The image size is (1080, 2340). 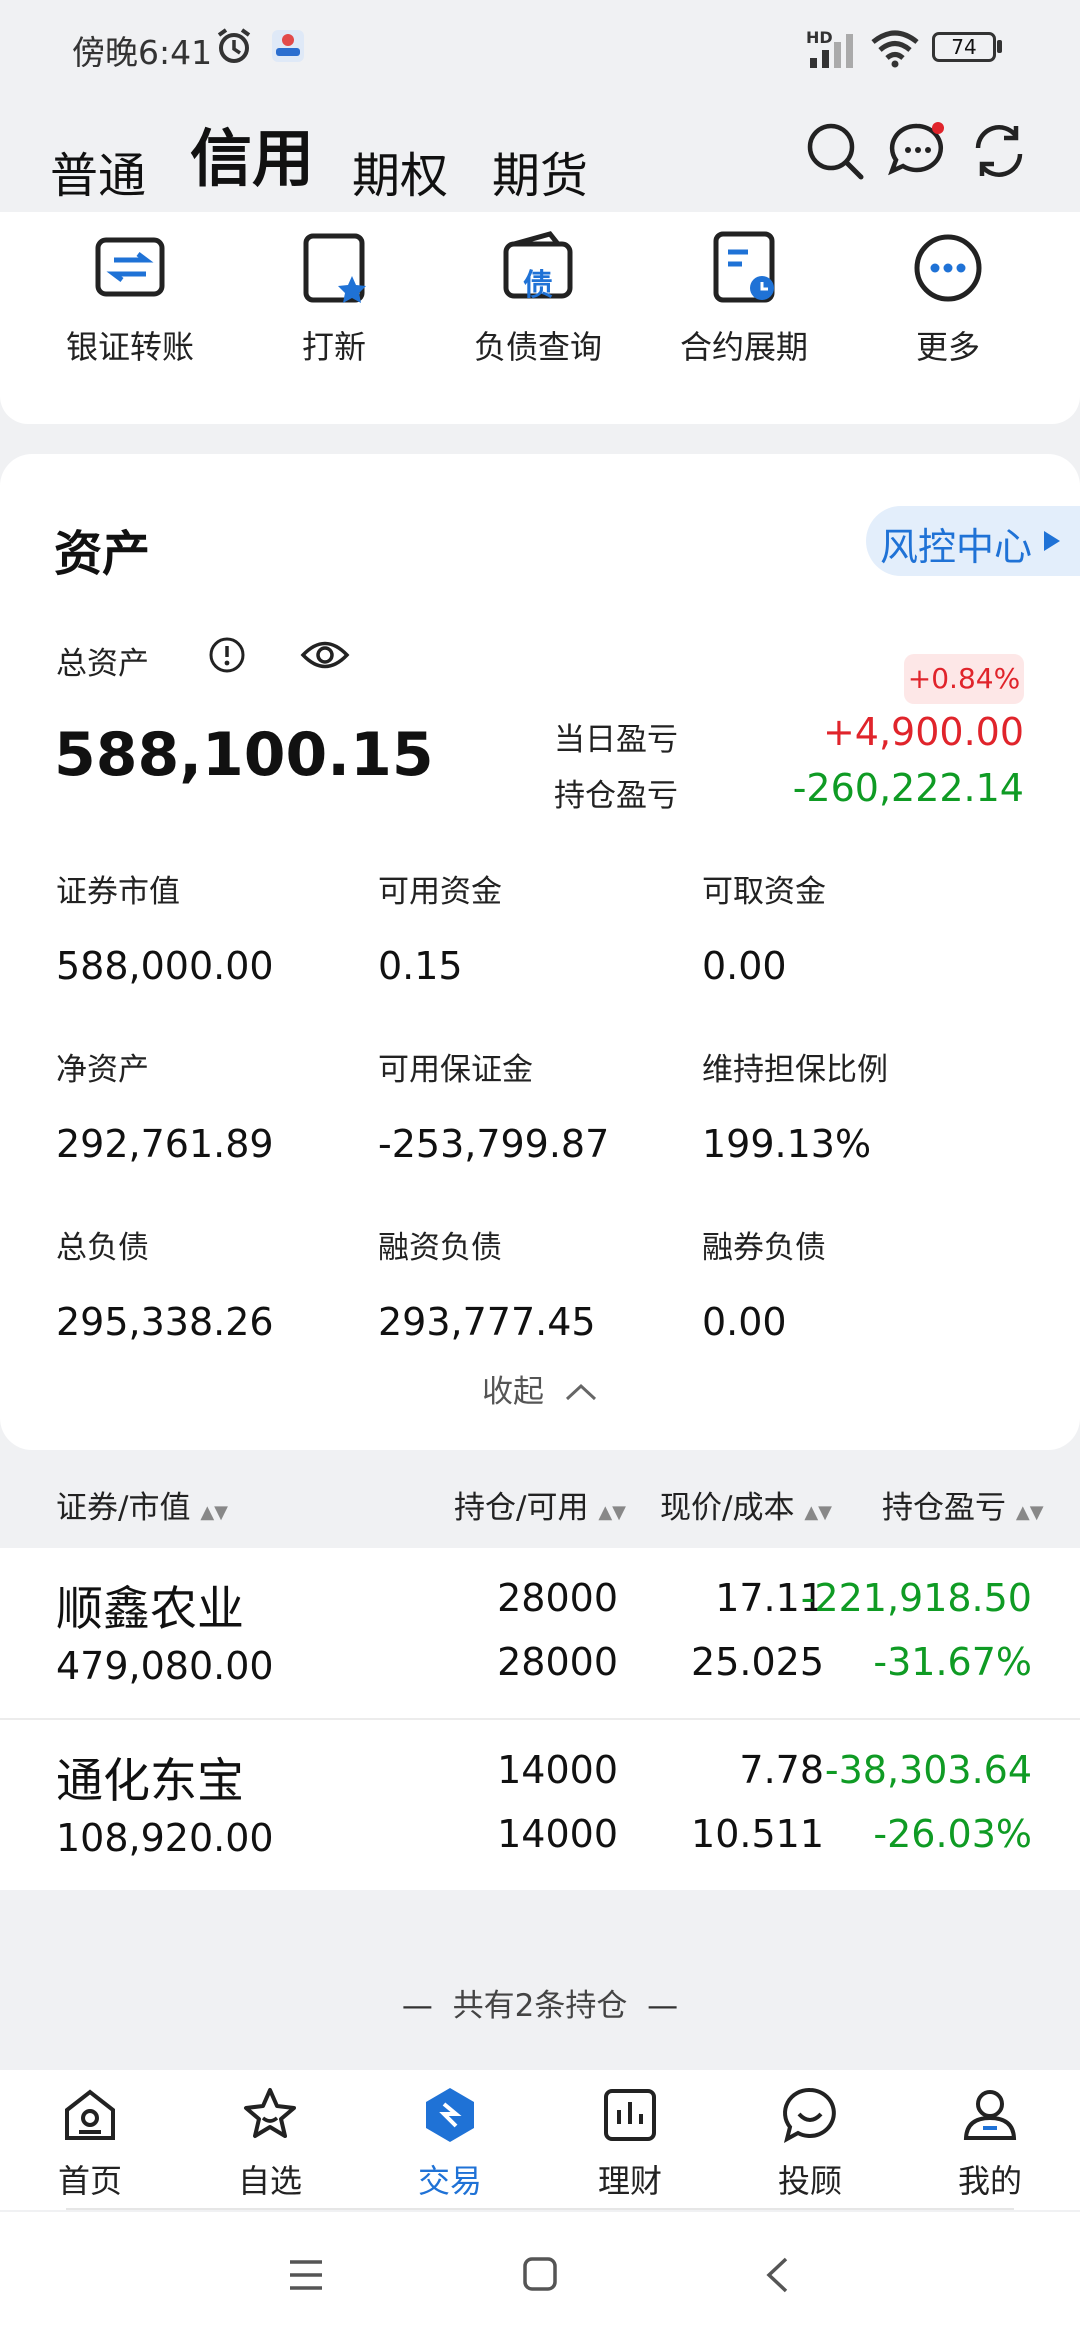 I want to click on stock-name: 通化东宝, so click(x=150, y=1781).